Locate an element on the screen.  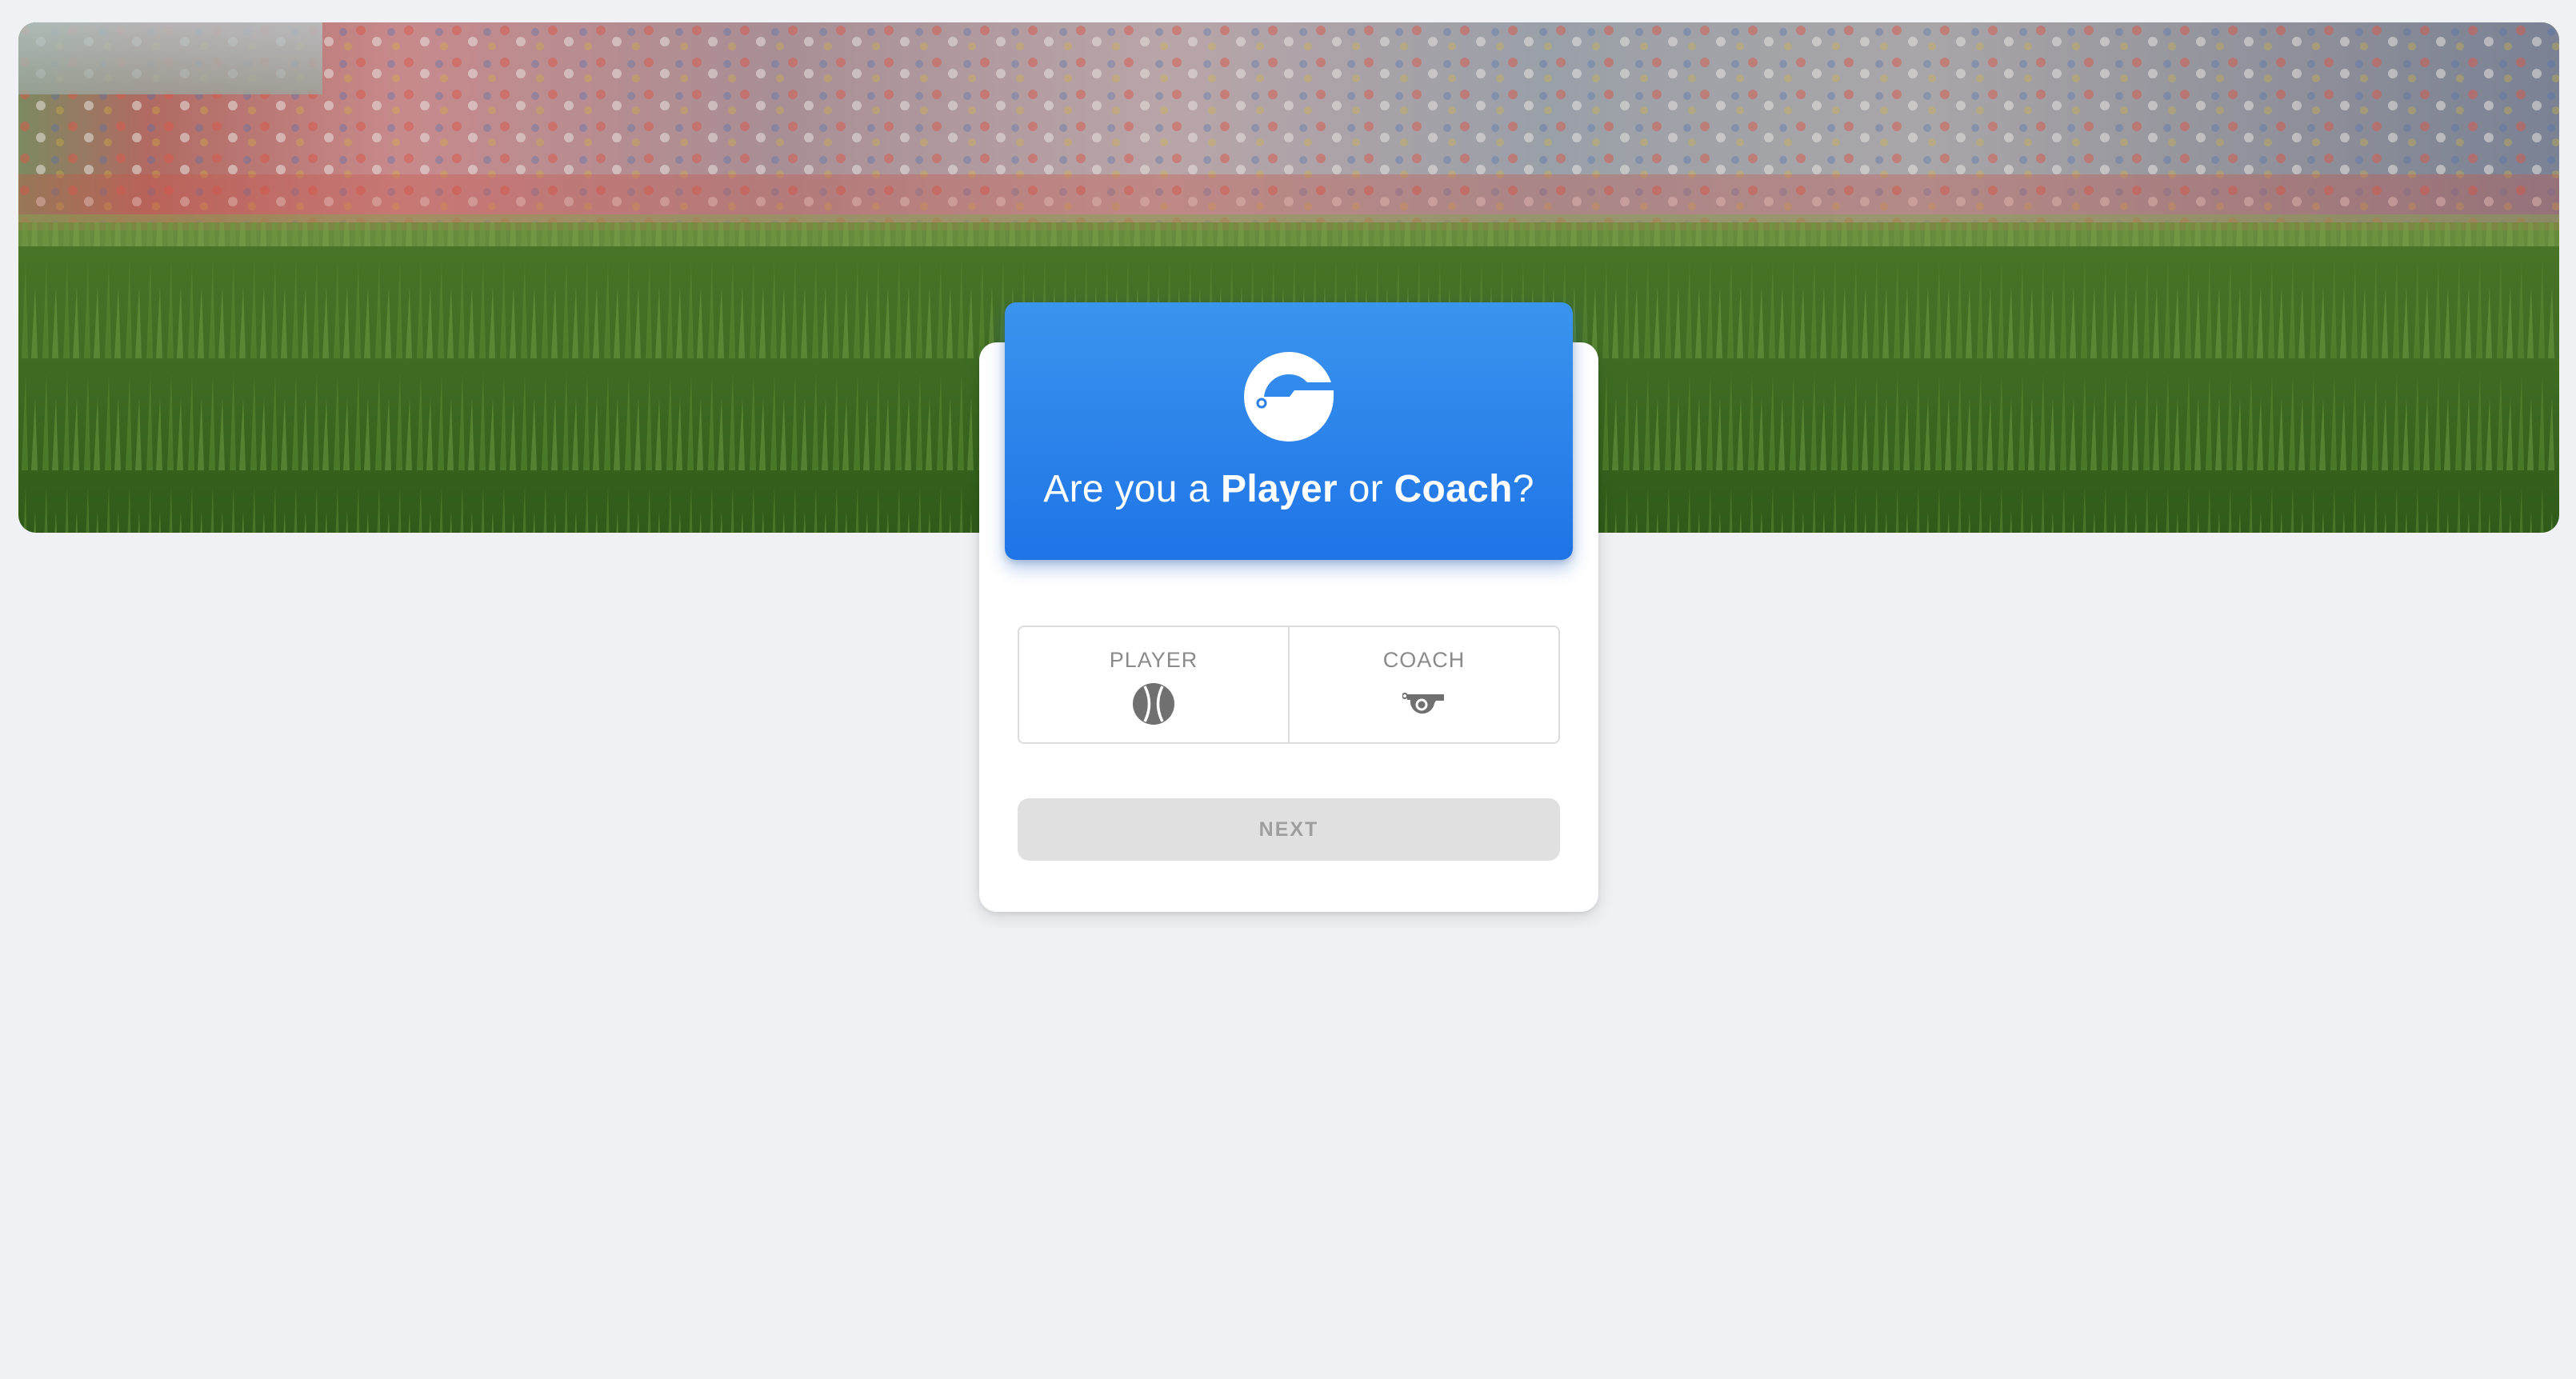
next-button: NEXT is located at coordinates (1289, 829).